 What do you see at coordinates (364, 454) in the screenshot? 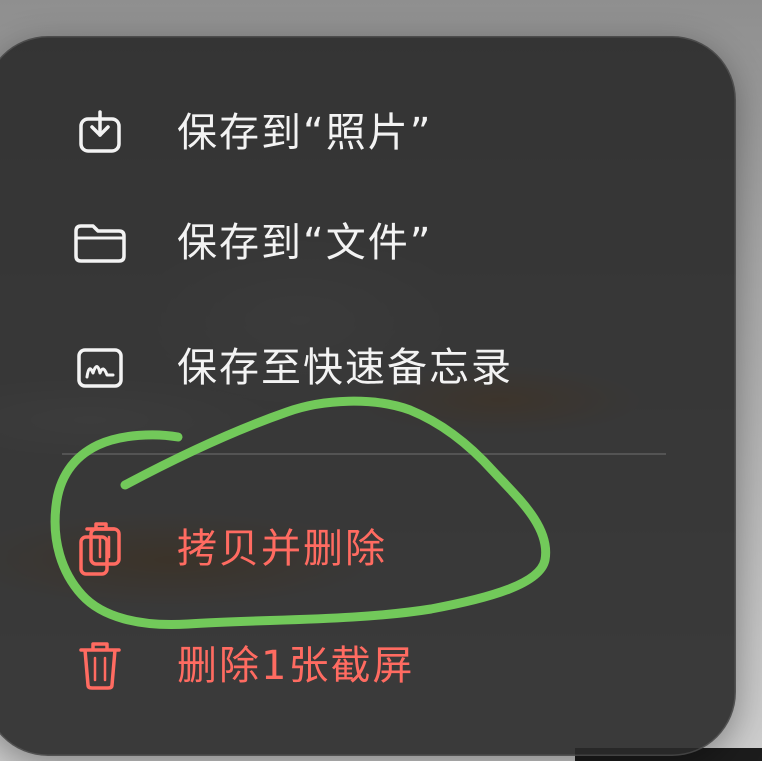
I see `menu-divider` at bounding box center [364, 454].